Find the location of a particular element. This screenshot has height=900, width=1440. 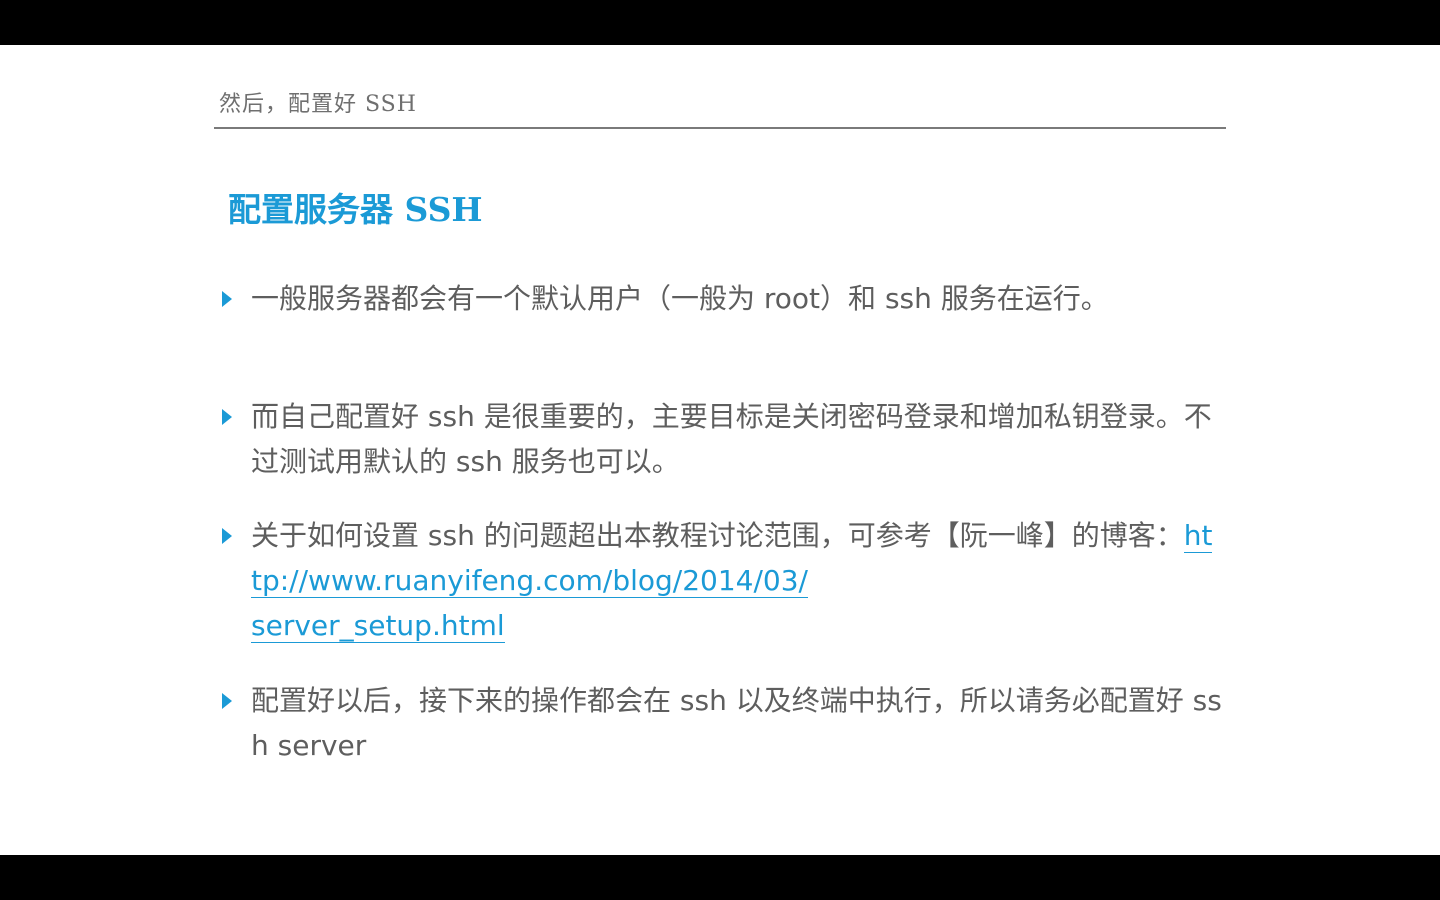

section-title: 配置服务器 SSH is located at coordinates (355, 209).